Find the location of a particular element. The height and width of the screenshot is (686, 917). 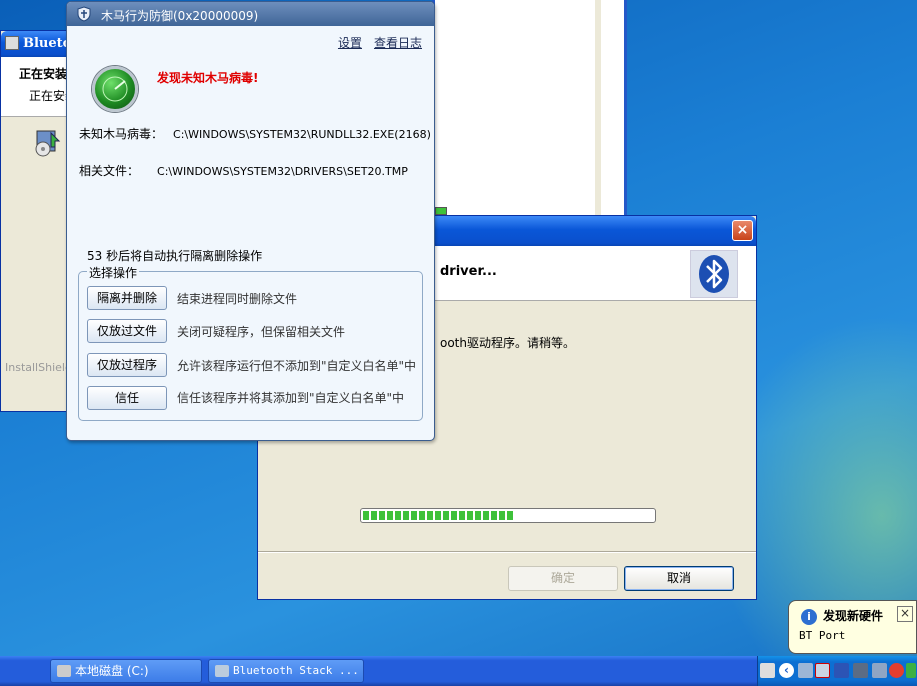

installshield-brand: InstallShield is located at coordinates (38, 367).